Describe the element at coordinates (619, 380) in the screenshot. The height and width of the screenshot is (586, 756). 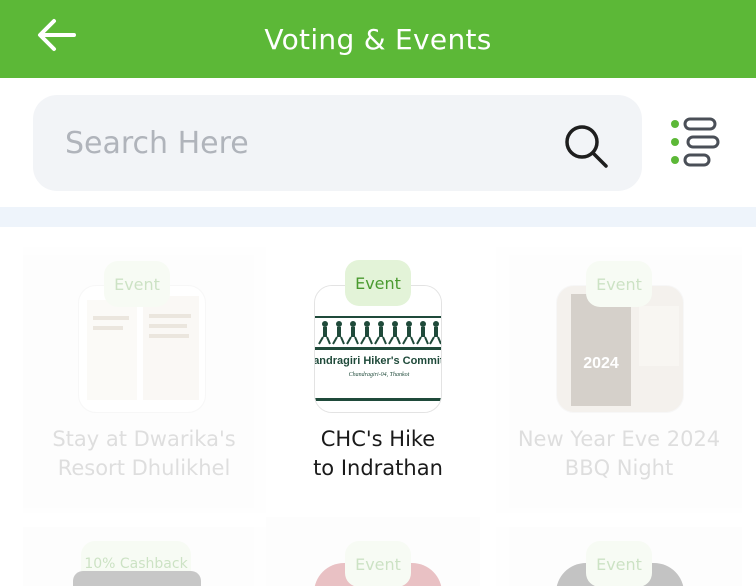
I see `event-card: 2024 Event New Year Eve 2024 BBQ Night` at that location.